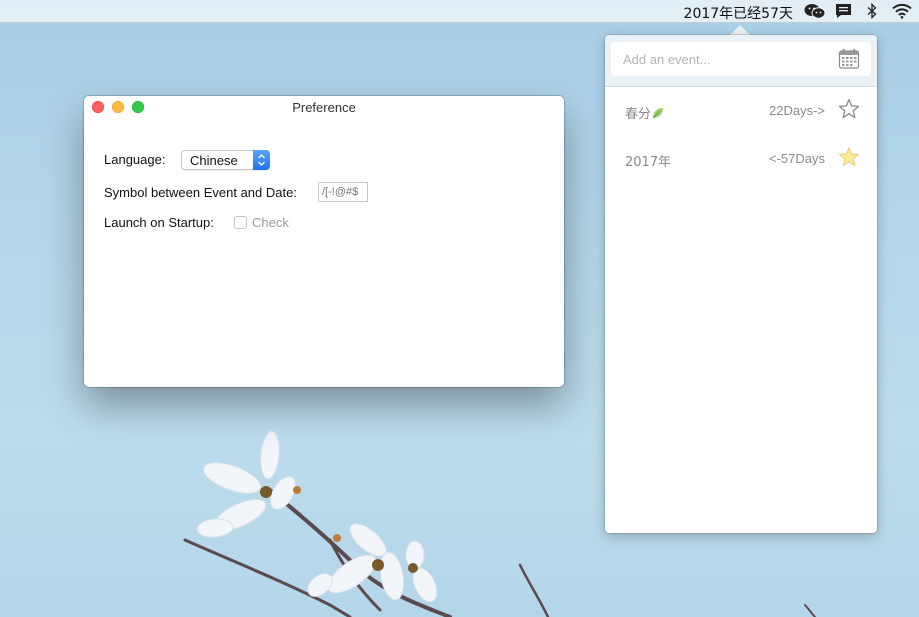  What do you see at coordinates (343, 192) in the screenshot?
I see `symbol-input` at bounding box center [343, 192].